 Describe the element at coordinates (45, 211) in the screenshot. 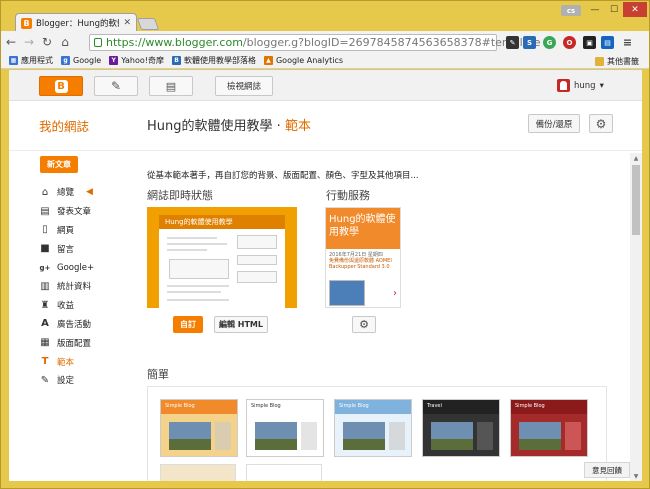

I see `posts-icon: ▤` at that location.